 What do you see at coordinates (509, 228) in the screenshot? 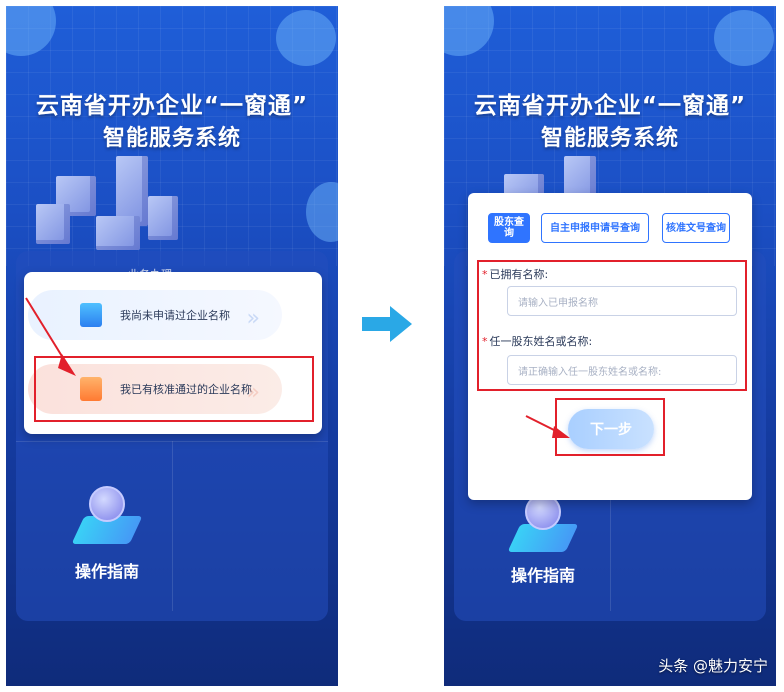
I see `tab-shareholder-query: 股东查询` at bounding box center [509, 228].